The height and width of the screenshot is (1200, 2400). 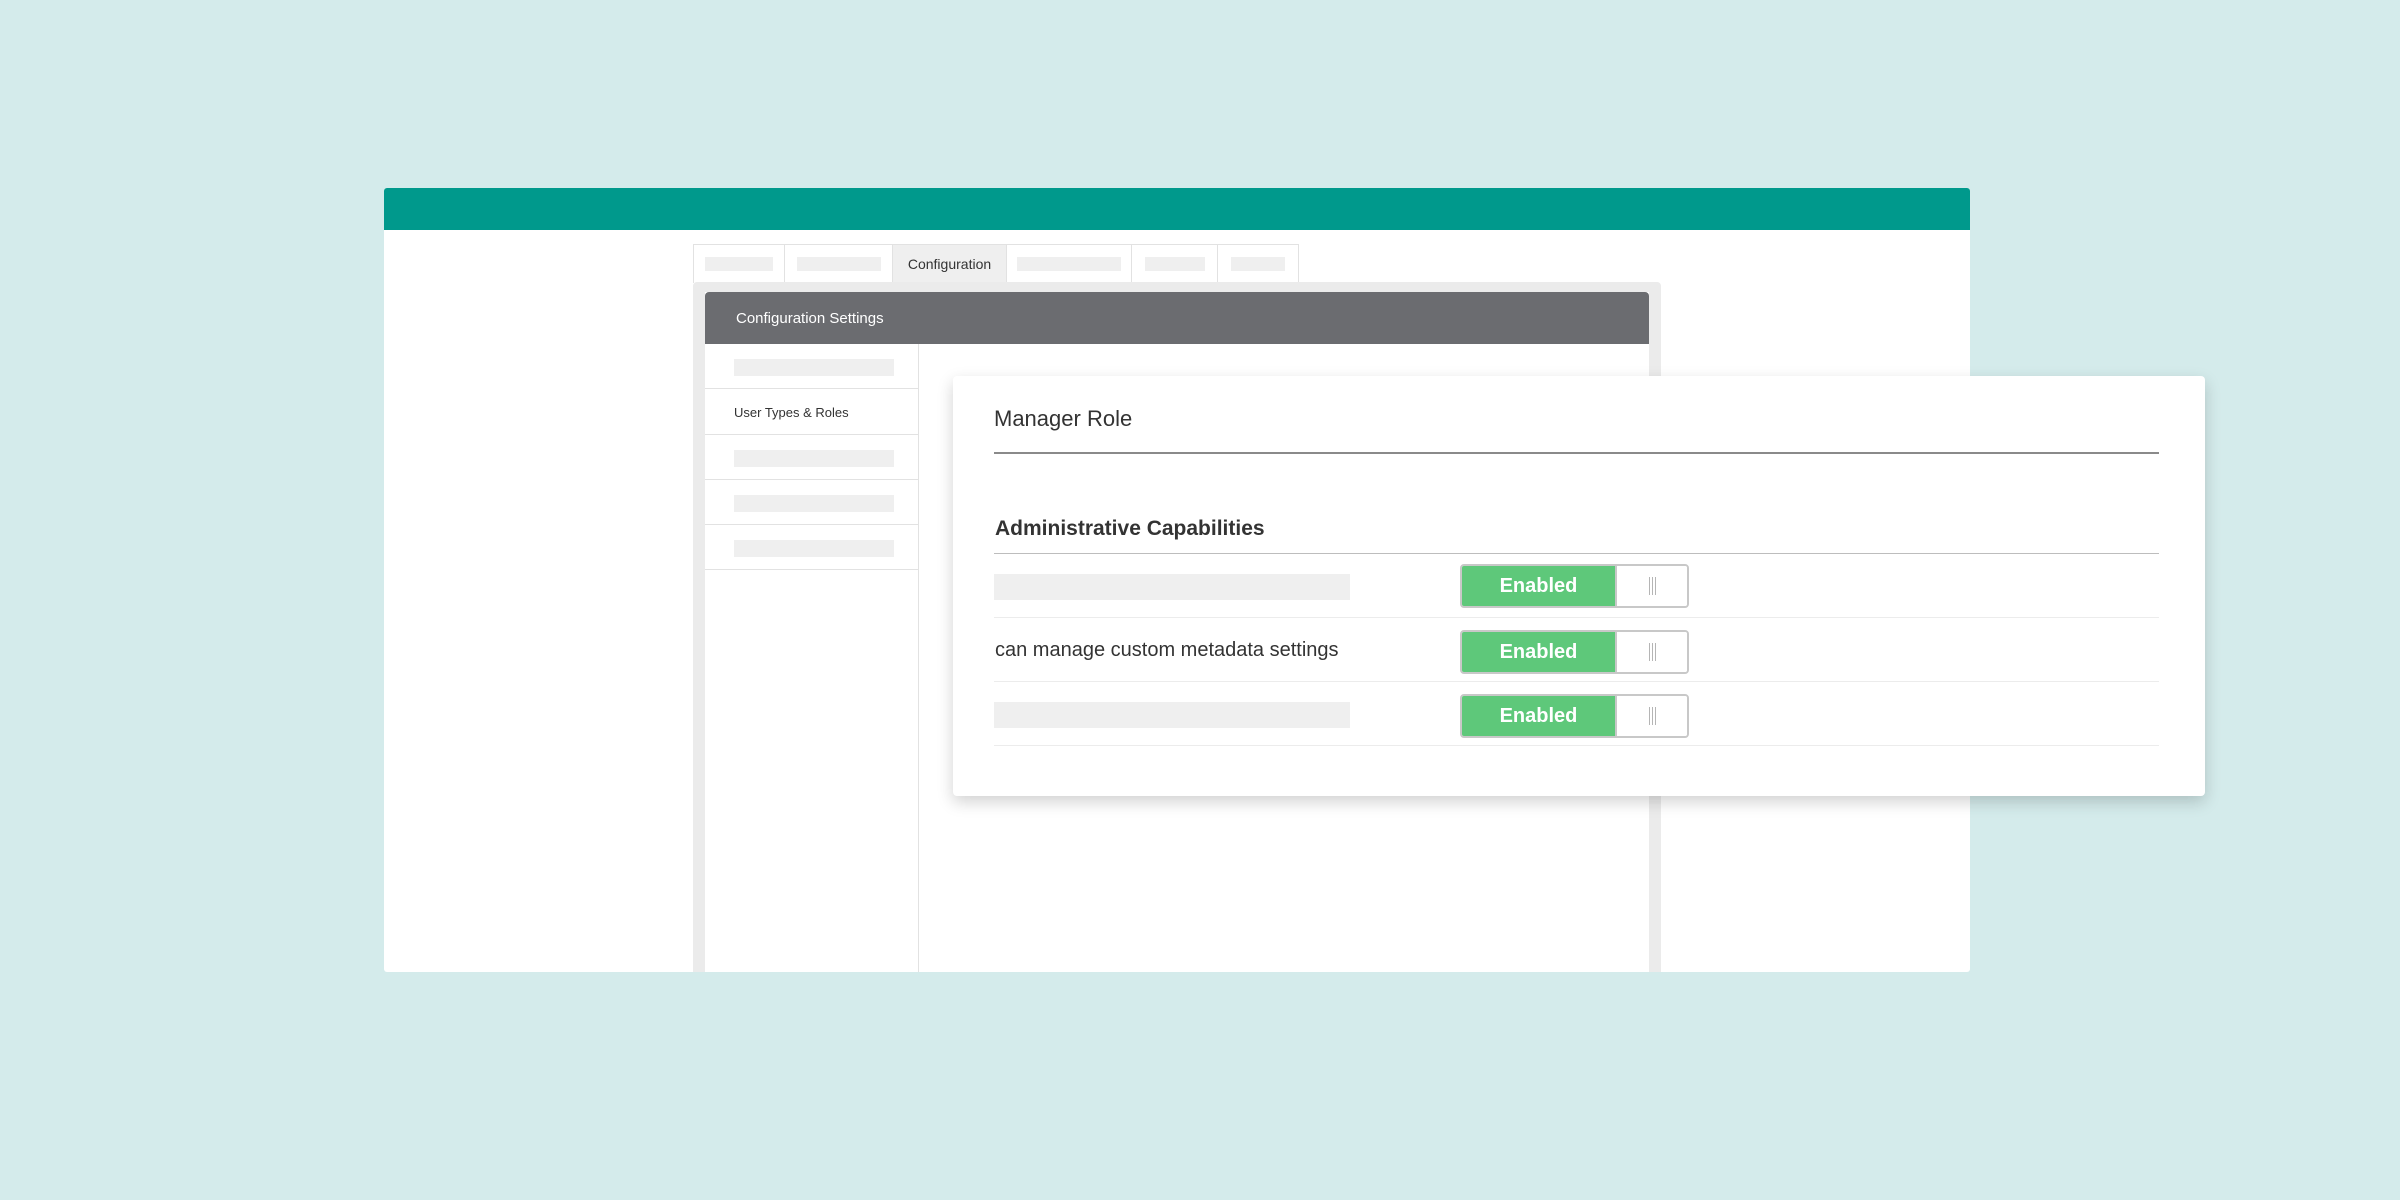 What do you see at coordinates (1167, 650) in the screenshot?
I see `capability-label: can manage custom metadata settings` at bounding box center [1167, 650].